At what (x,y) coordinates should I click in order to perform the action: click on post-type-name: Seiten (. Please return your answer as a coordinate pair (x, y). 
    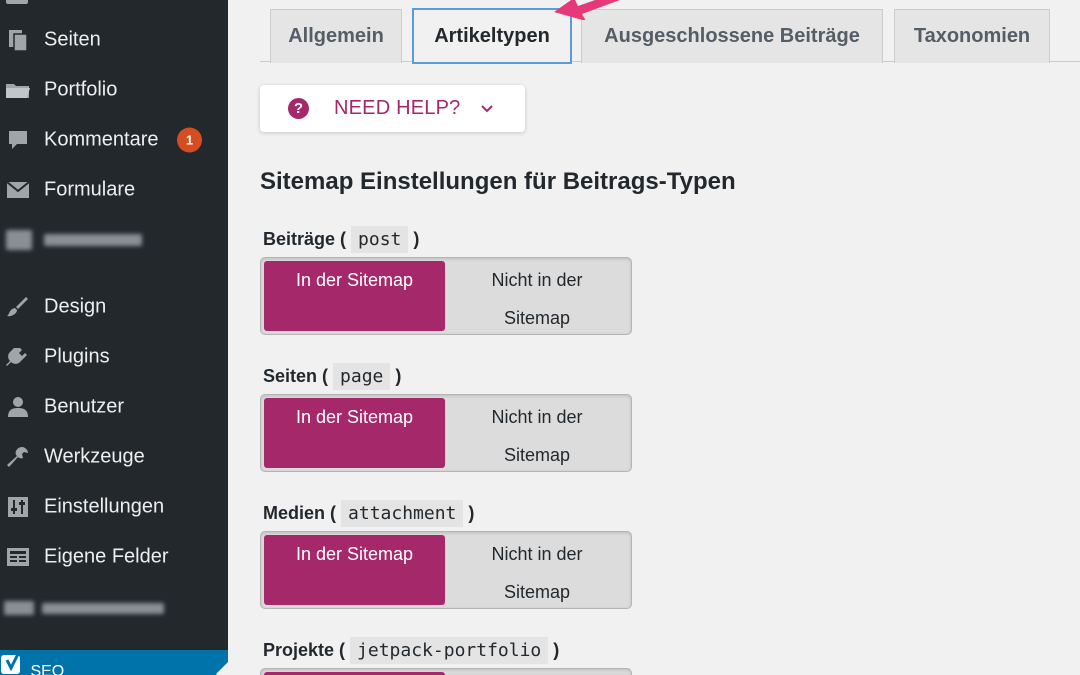
    Looking at the image, I should click on (296, 376).